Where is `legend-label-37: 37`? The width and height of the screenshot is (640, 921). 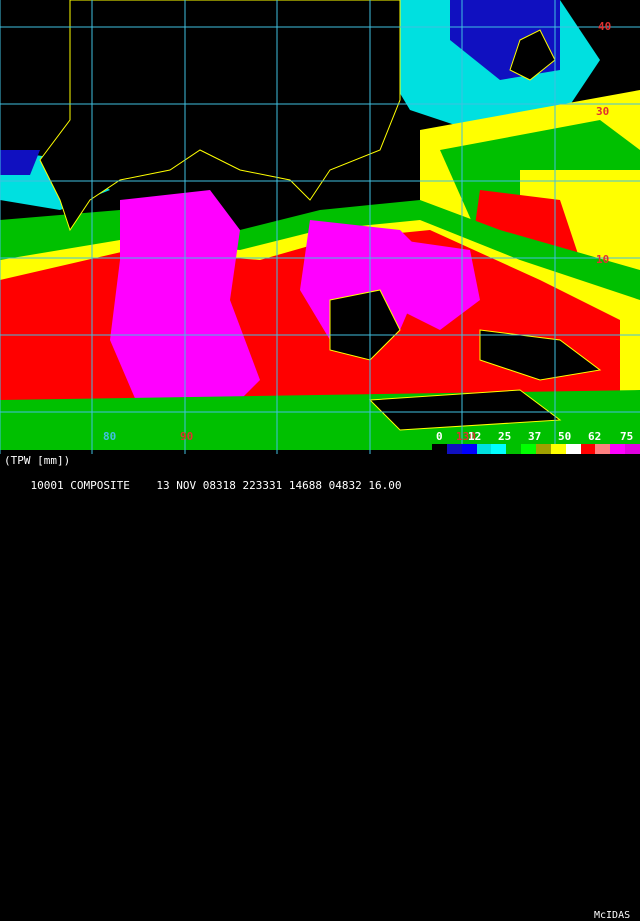
legend-label-37: 37 is located at coordinates (535, 436).